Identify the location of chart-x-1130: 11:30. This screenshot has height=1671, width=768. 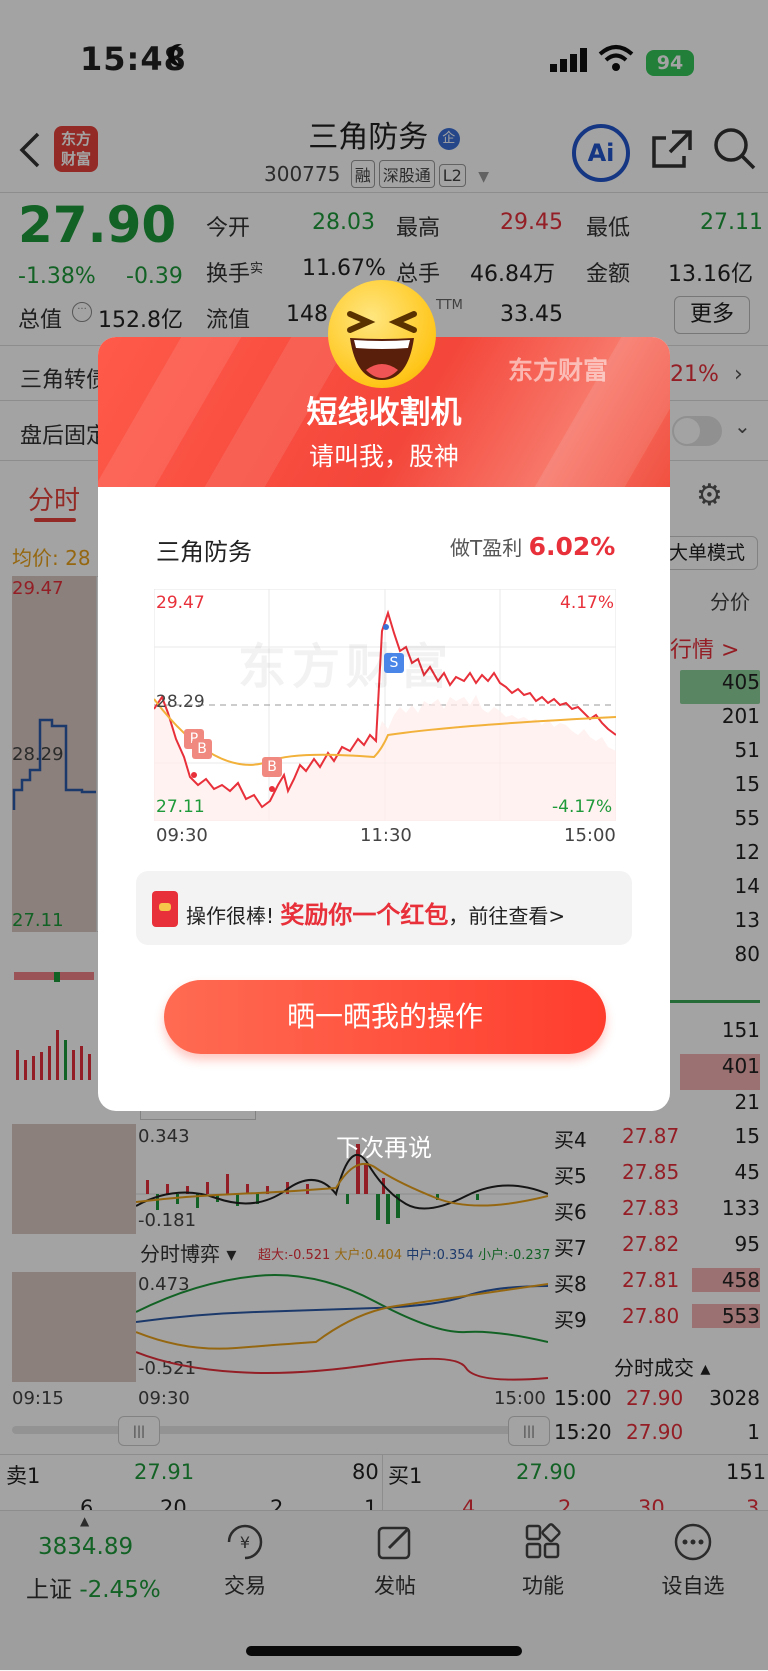
(386, 835).